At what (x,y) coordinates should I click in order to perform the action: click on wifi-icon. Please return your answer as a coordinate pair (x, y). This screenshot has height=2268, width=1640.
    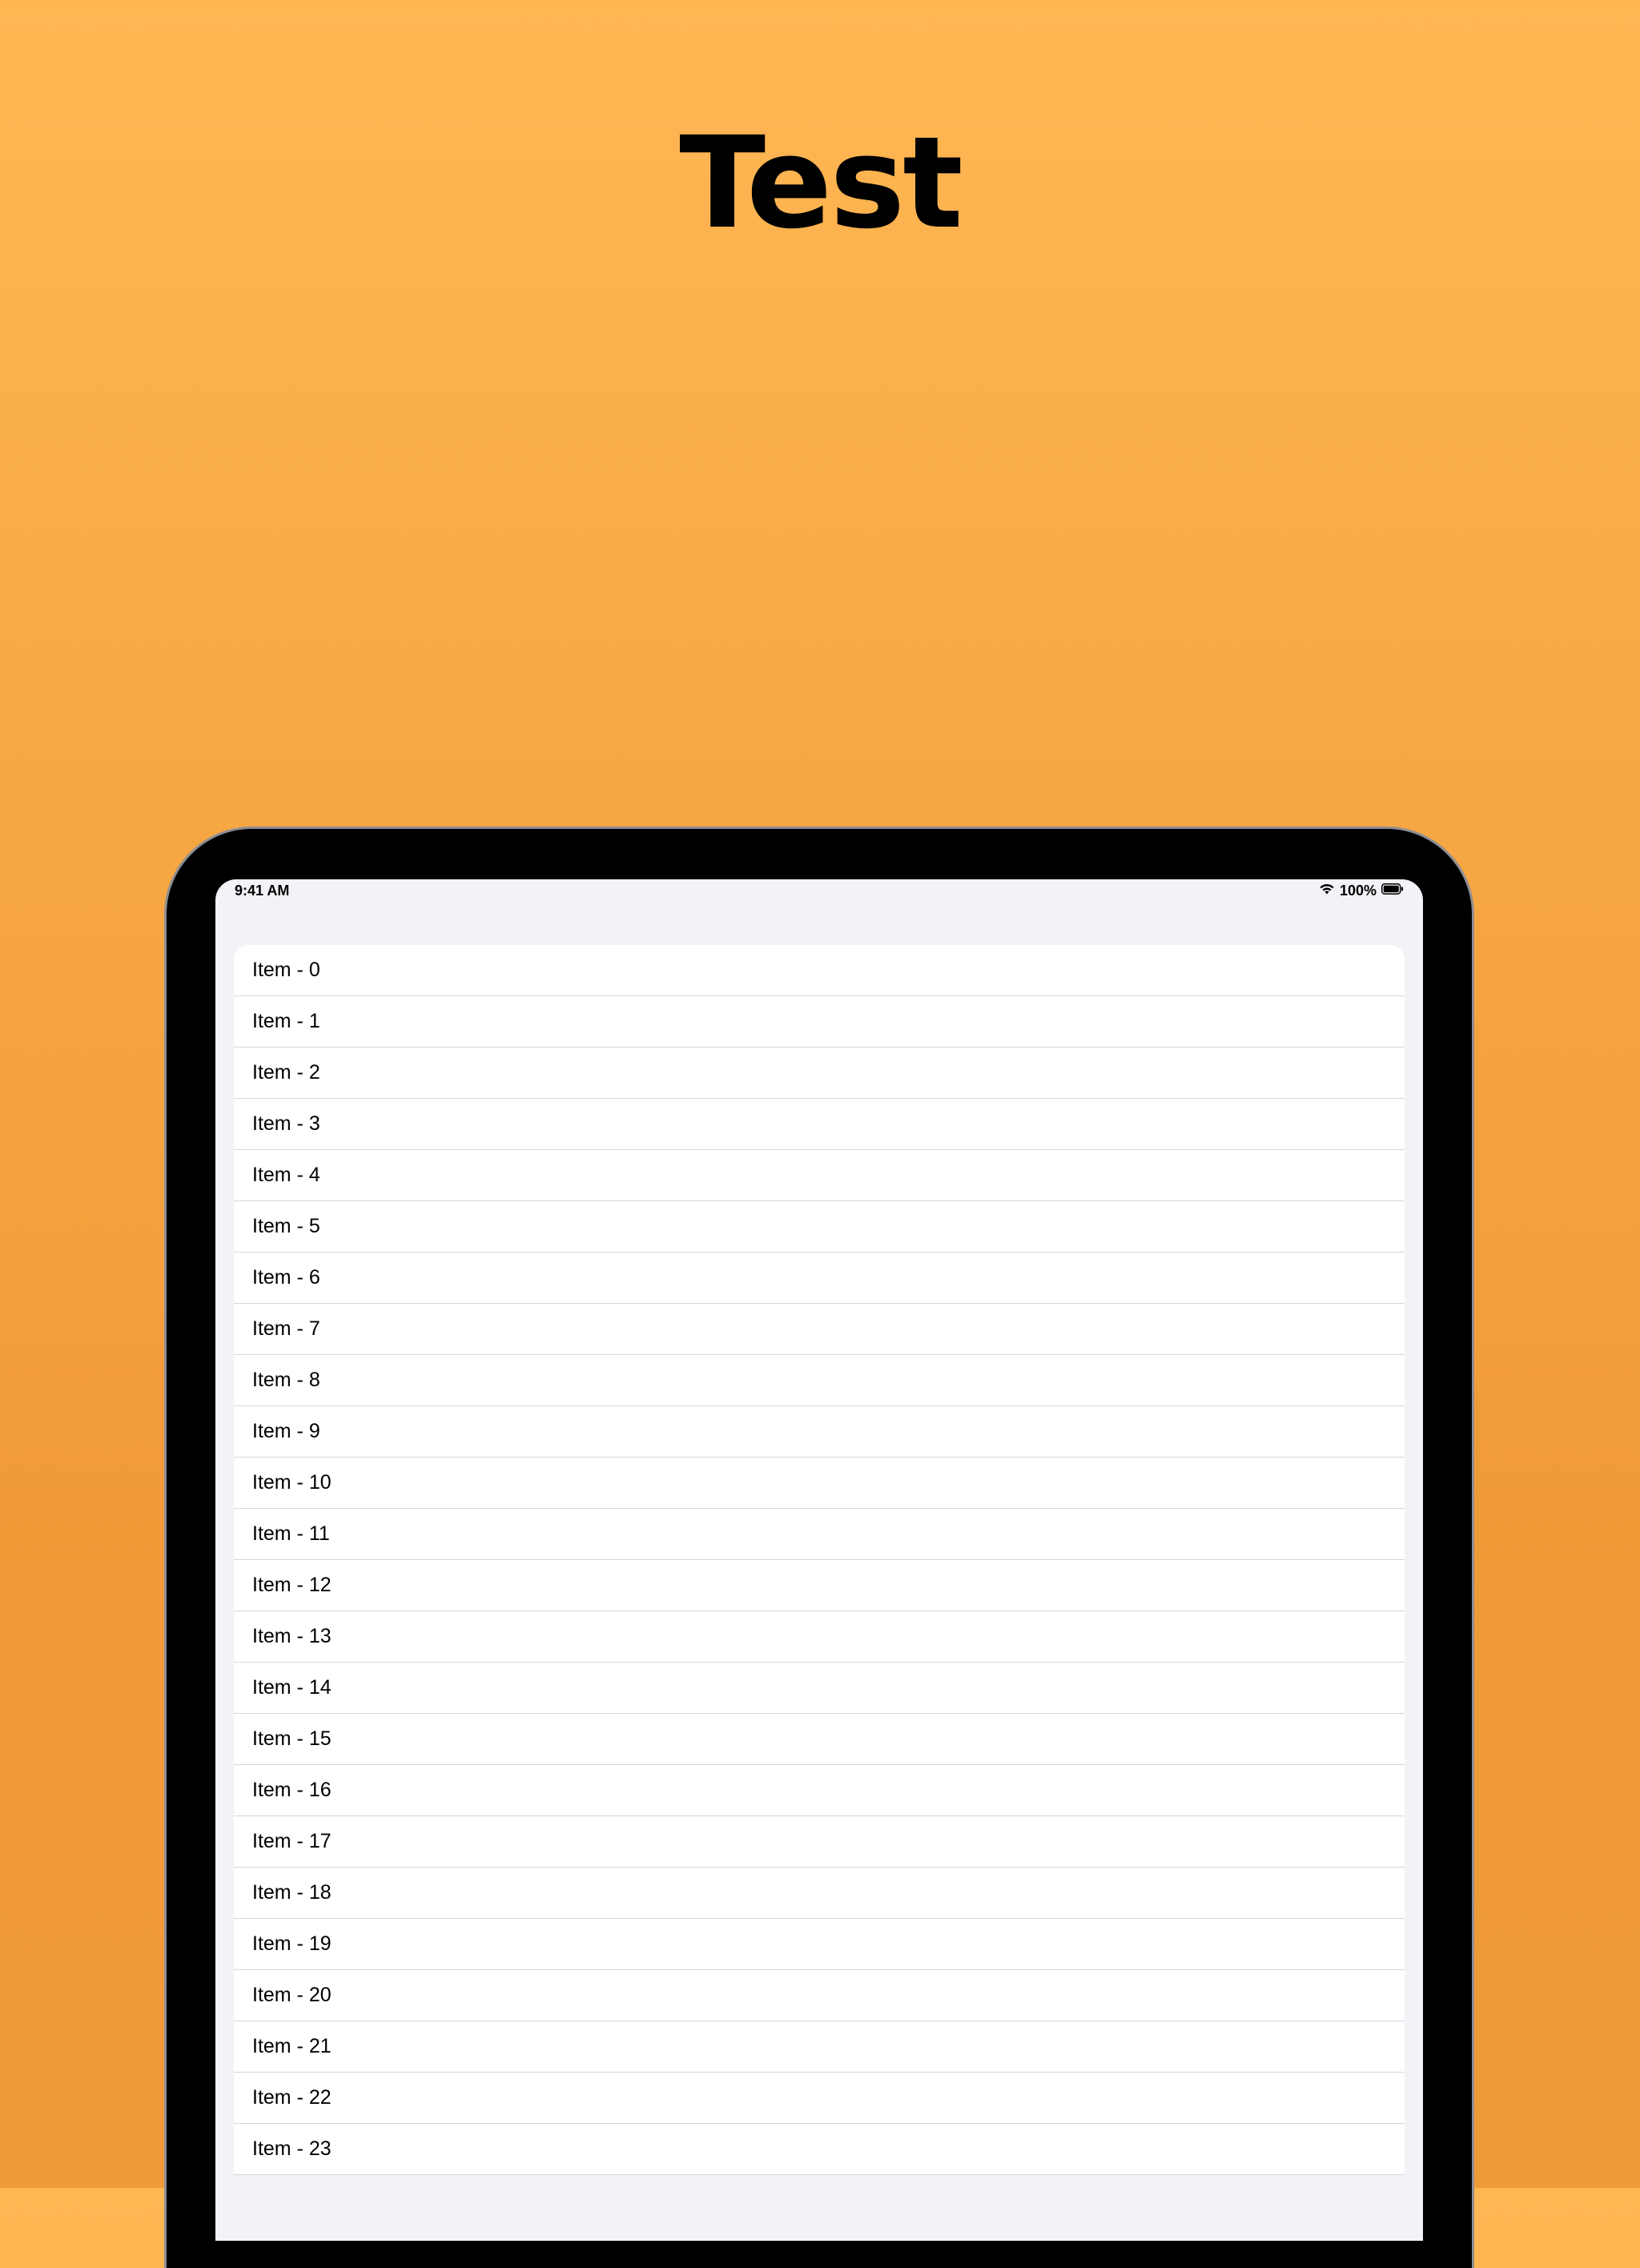
    Looking at the image, I should click on (1327, 891).